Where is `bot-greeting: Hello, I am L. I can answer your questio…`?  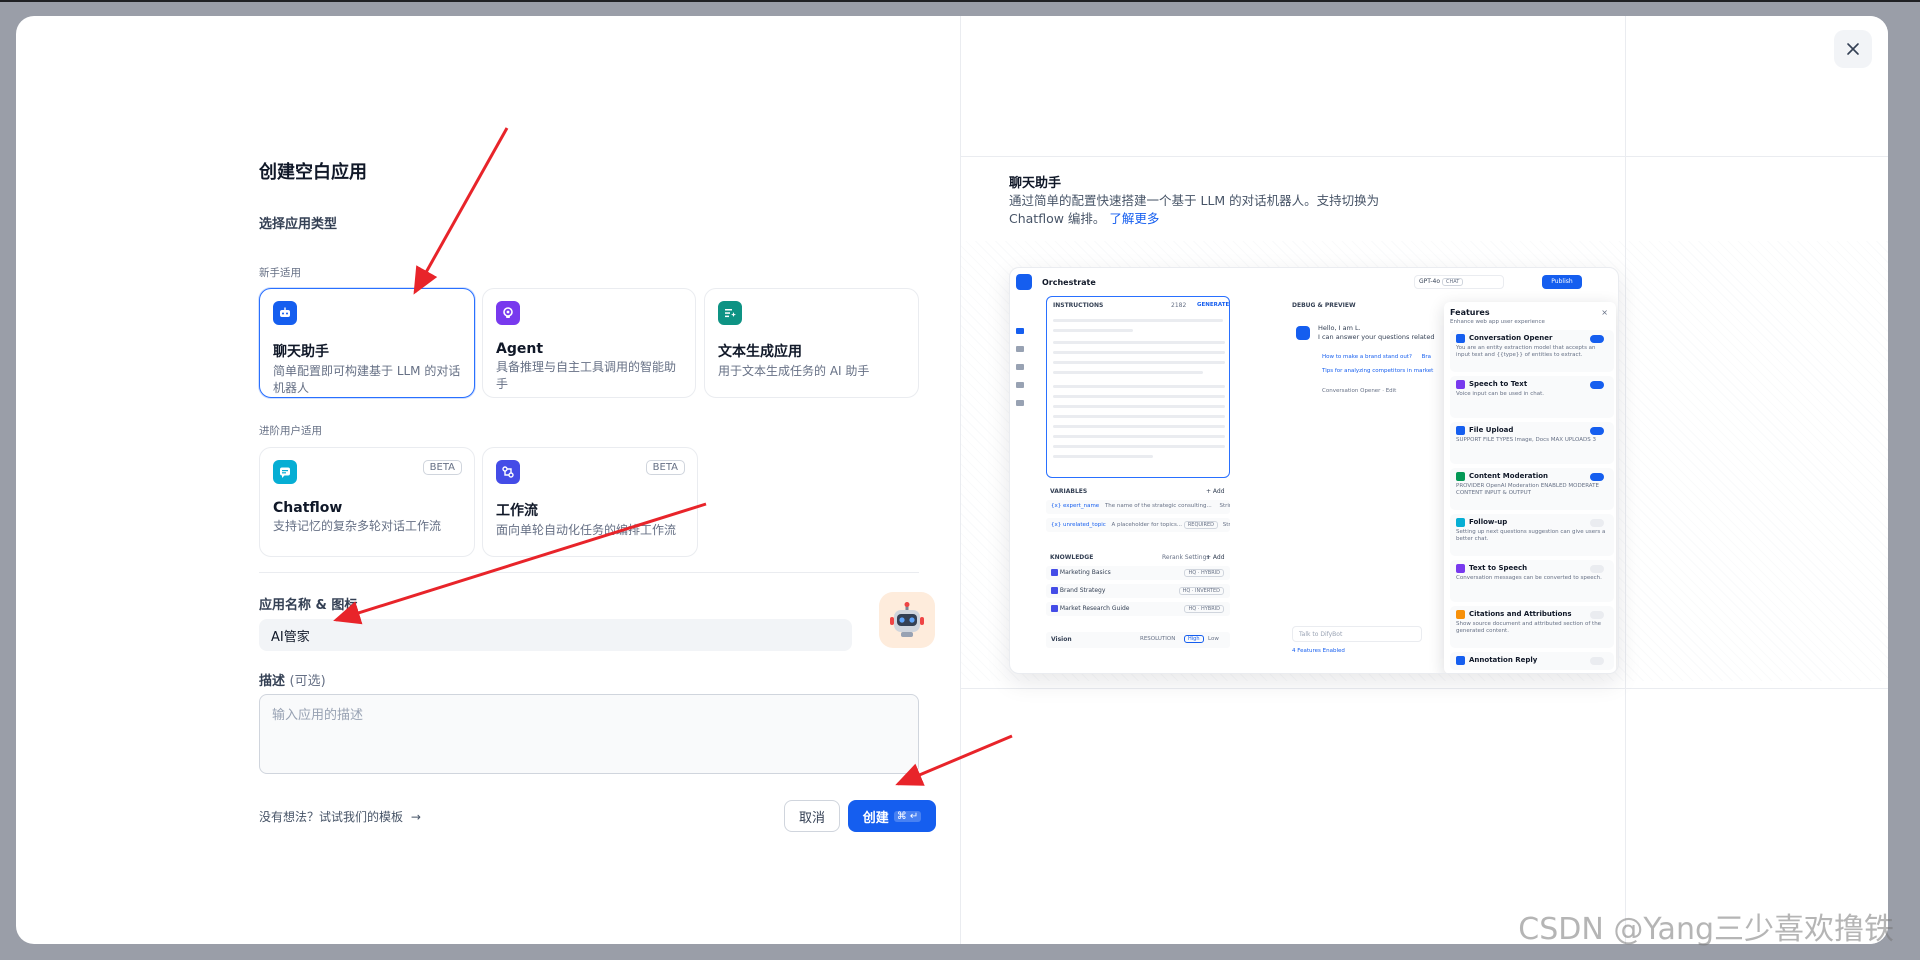 bot-greeting: Hello, I am L. I can answer your questio… is located at coordinates (1383, 333).